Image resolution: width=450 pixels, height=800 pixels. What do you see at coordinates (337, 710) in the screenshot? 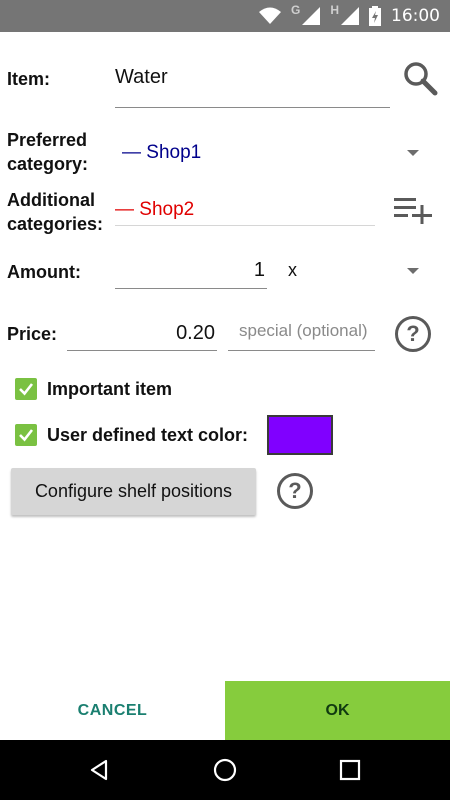
I see `ok-button: OK` at bounding box center [337, 710].